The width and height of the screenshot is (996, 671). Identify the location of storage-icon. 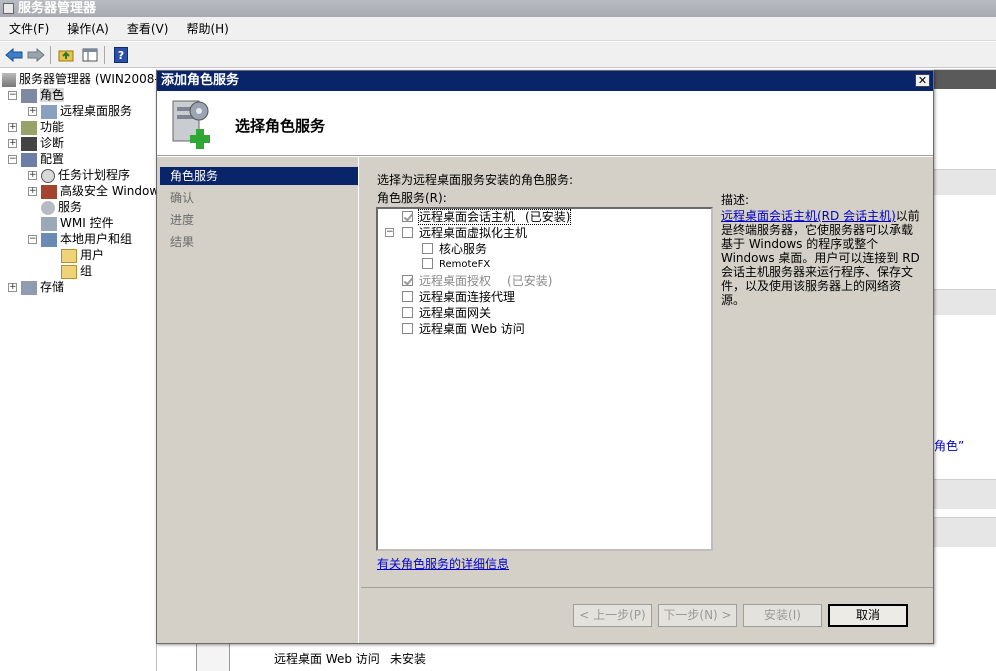
(29, 287).